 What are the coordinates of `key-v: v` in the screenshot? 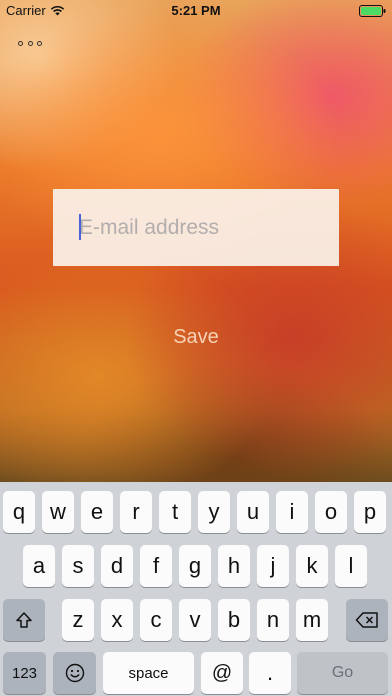 It's located at (195, 620).